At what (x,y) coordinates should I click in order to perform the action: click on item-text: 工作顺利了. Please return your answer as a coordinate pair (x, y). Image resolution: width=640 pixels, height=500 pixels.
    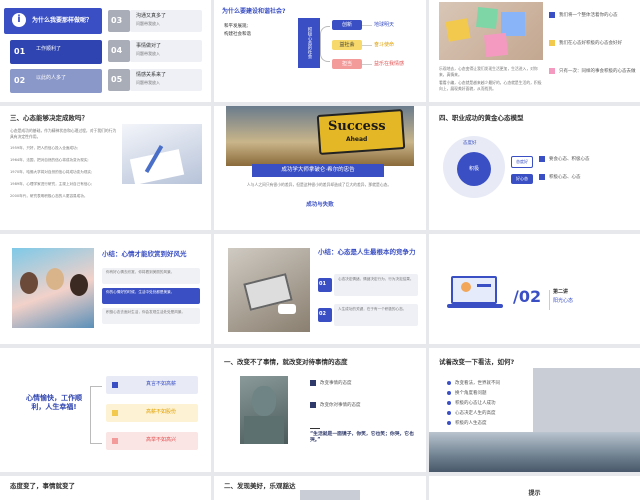
    Looking at the image, I should click on (49, 49).